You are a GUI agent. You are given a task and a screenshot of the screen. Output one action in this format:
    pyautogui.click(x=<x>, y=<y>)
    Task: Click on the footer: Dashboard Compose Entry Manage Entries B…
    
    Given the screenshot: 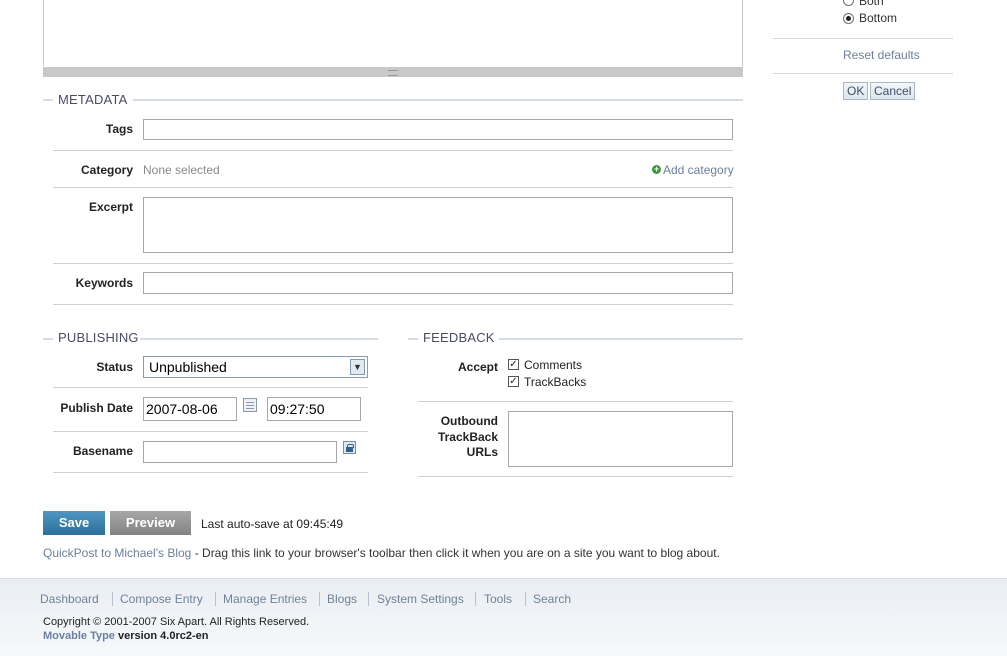 What is the action you would take?
    pyautogui.click(x=503, y=617)
    